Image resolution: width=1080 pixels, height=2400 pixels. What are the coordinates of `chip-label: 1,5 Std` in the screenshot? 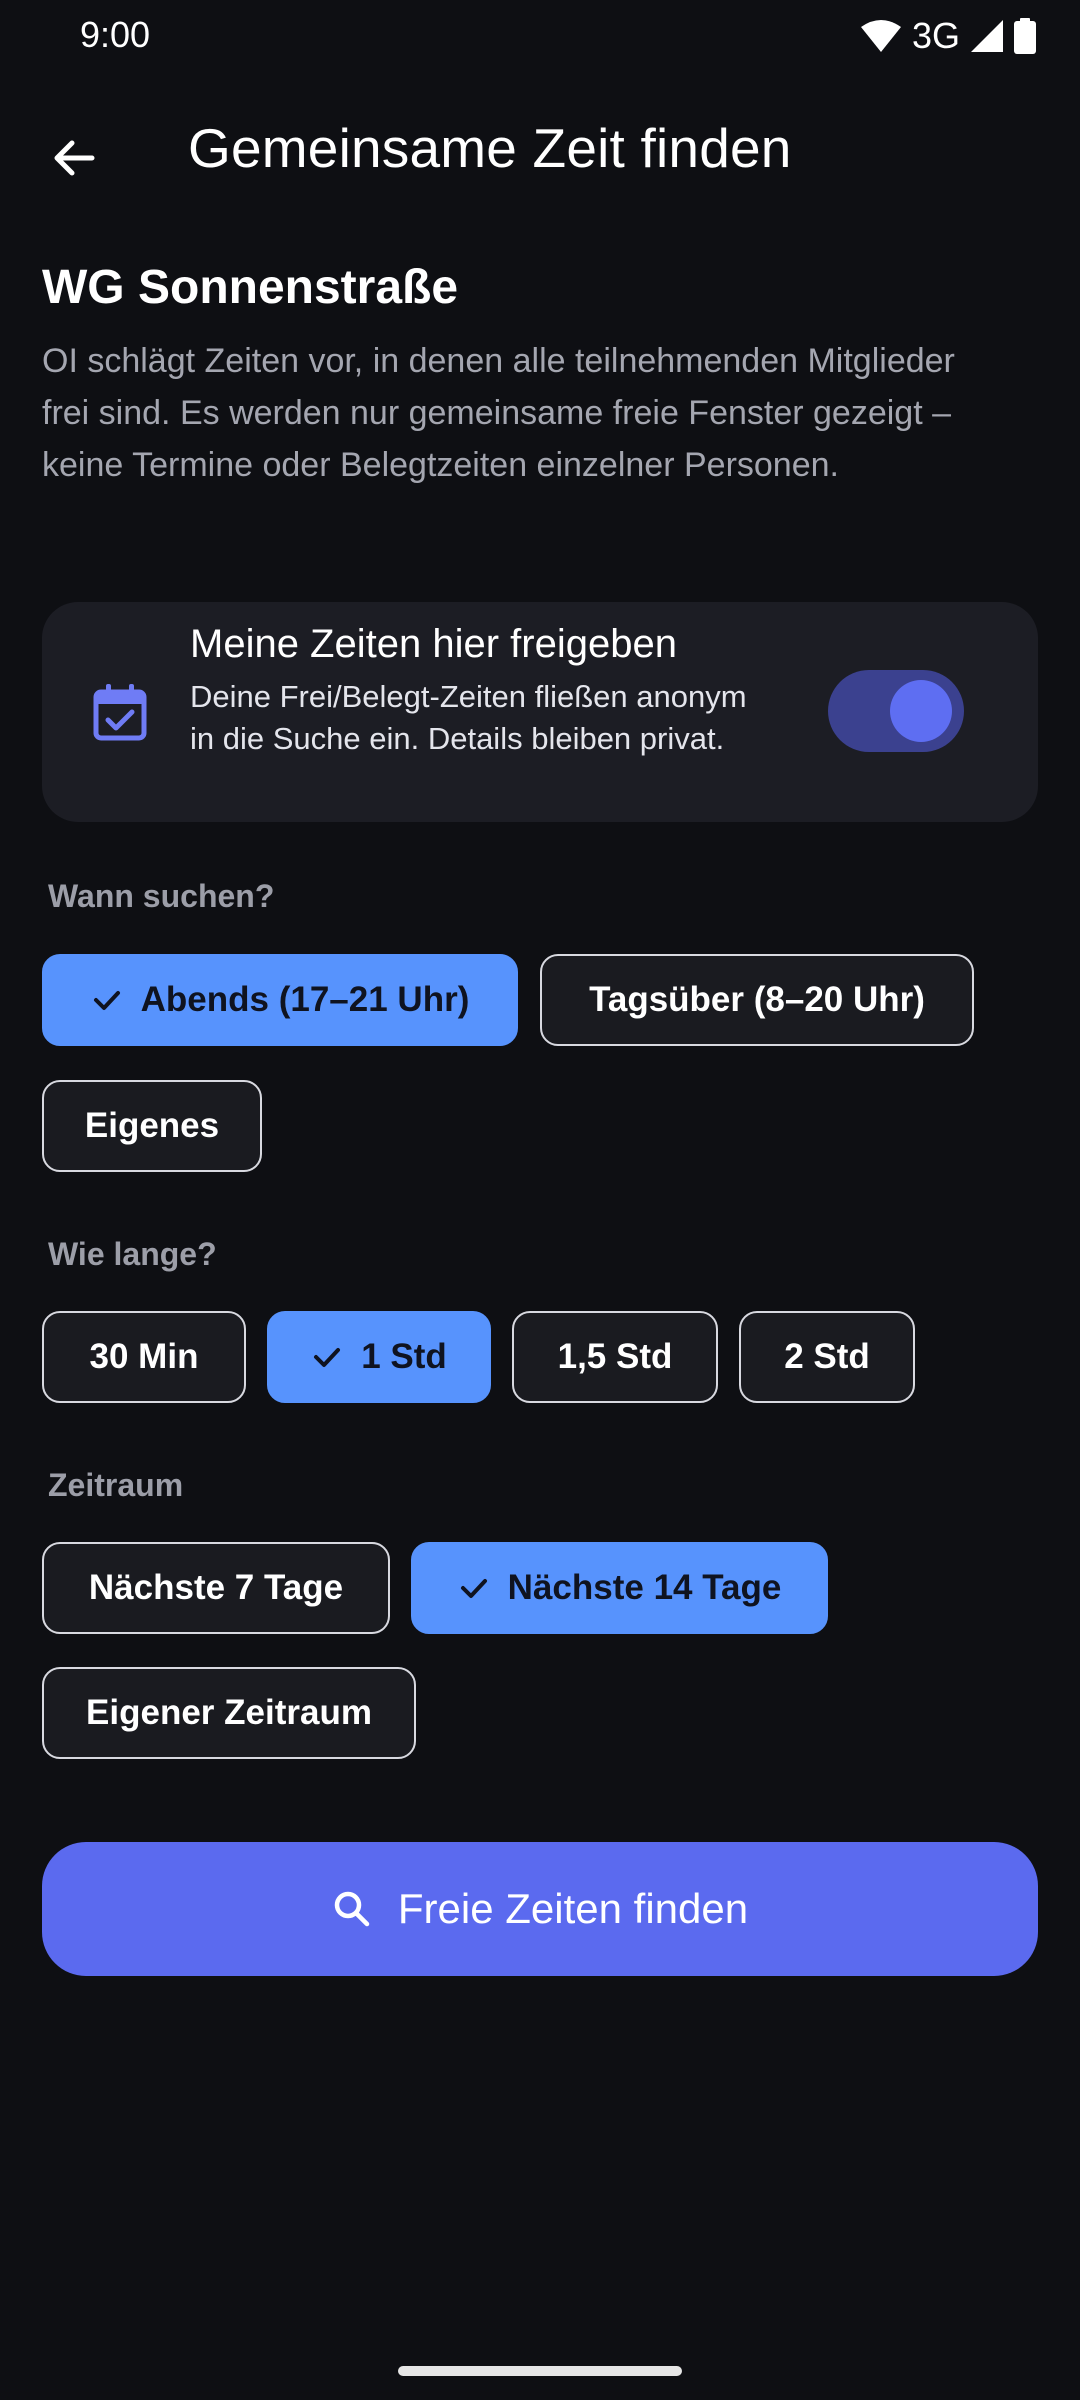 It's located at (615, 1356).